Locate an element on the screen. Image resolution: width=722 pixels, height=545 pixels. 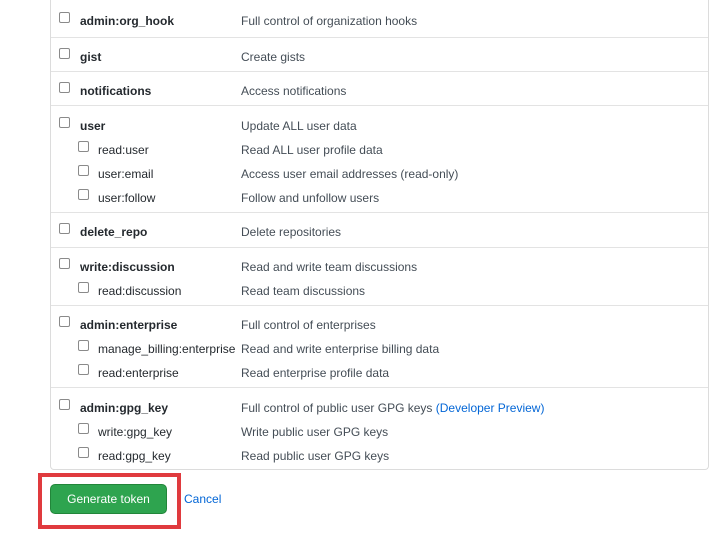
subscope-row: read:user Read ALL user profile data is located at coordinates (379, 149).